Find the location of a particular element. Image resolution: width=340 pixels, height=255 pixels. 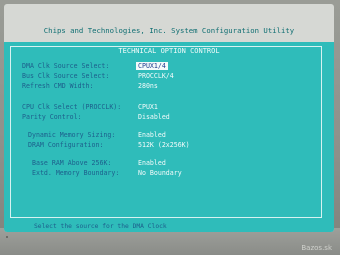

section-title: TECHNICAL OPTION CONTROL is located at coordinates (169, 51).